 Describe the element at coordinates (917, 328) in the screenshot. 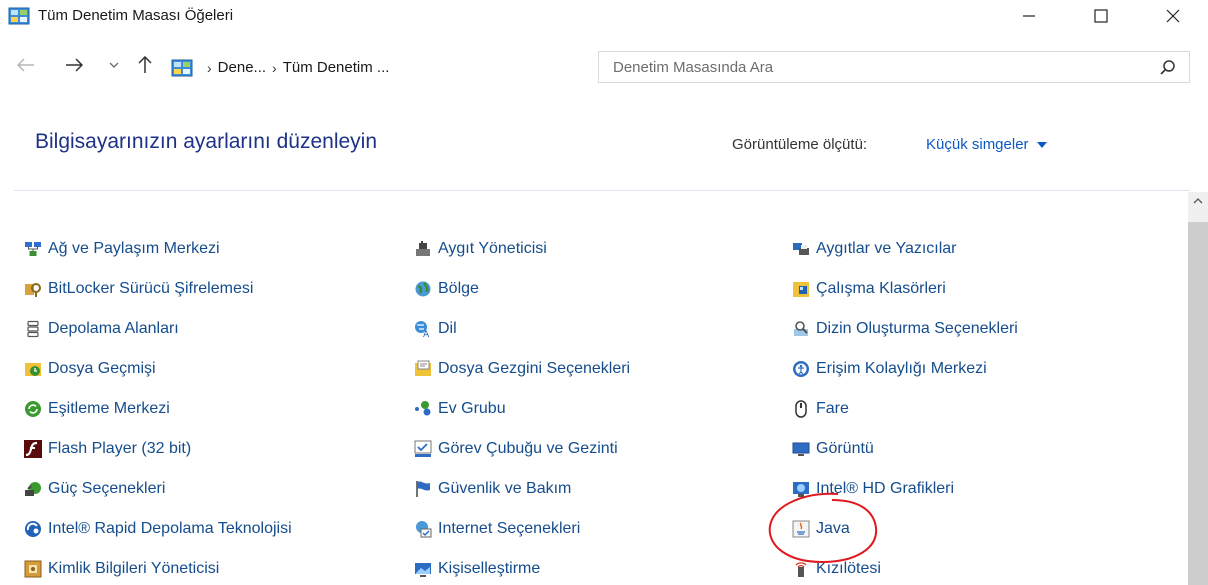

I see `item-label: Dizin Oluşturma Seçenekleri` at that location.